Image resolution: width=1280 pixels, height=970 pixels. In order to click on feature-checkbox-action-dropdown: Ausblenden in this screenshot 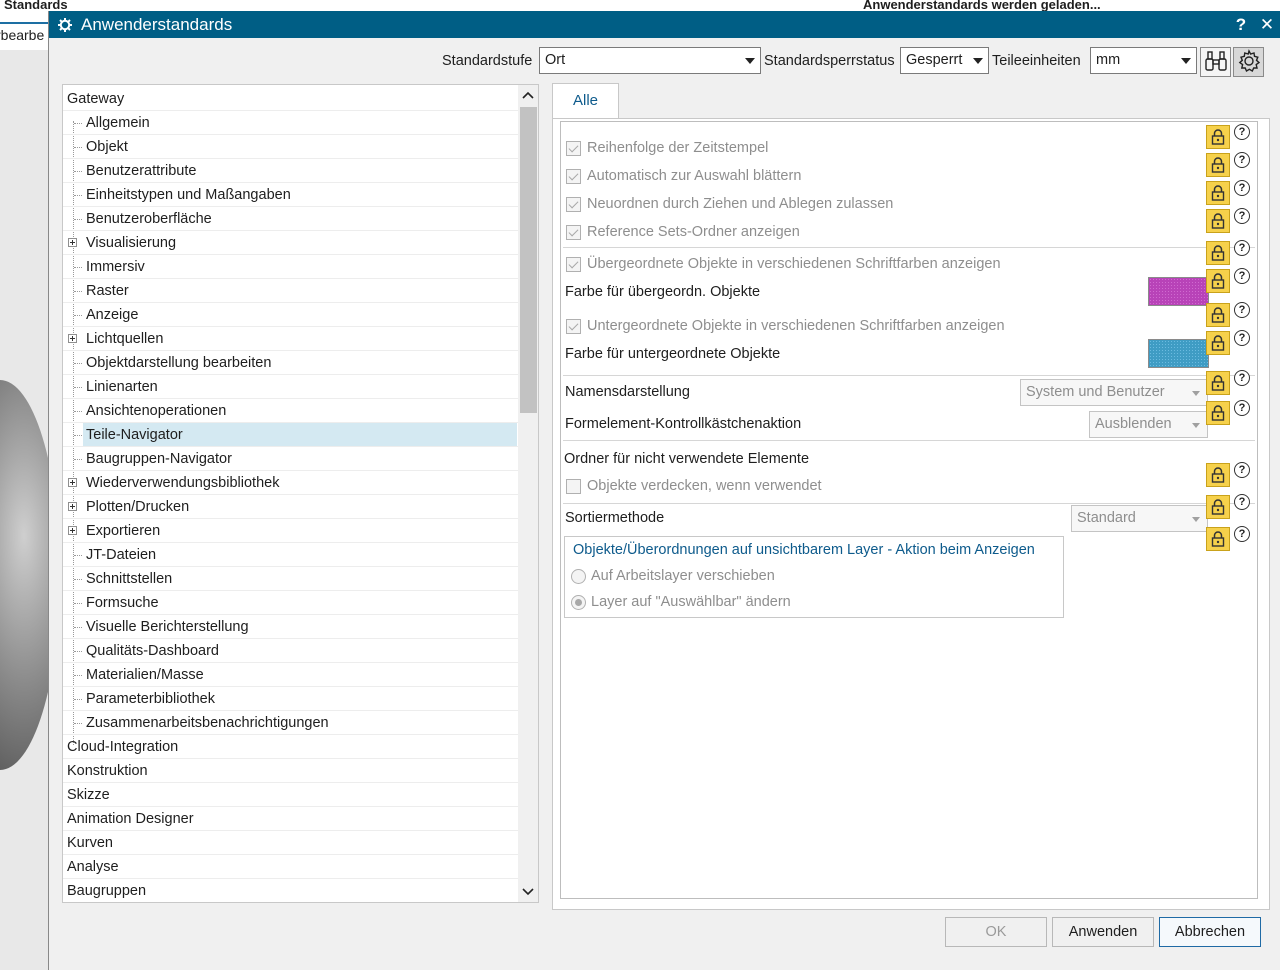, I will do `click(1148, 424)`.